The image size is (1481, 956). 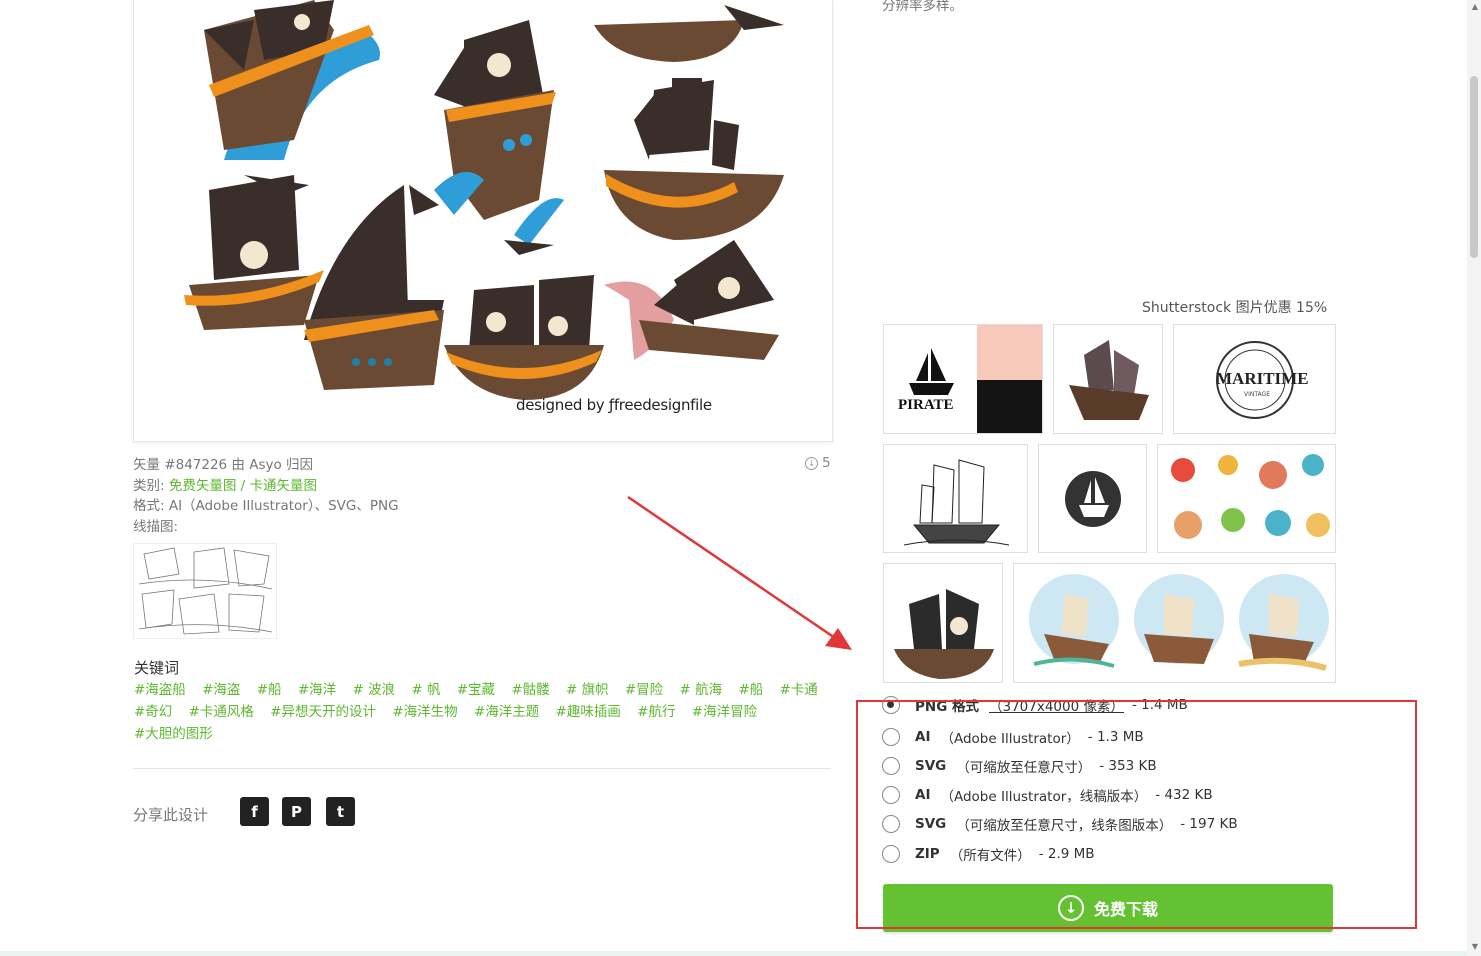 What do you see at coordinates (530, 690) in the screenshot?
I see `keyword-link: #骷髅` at bounding box center [530, 690].